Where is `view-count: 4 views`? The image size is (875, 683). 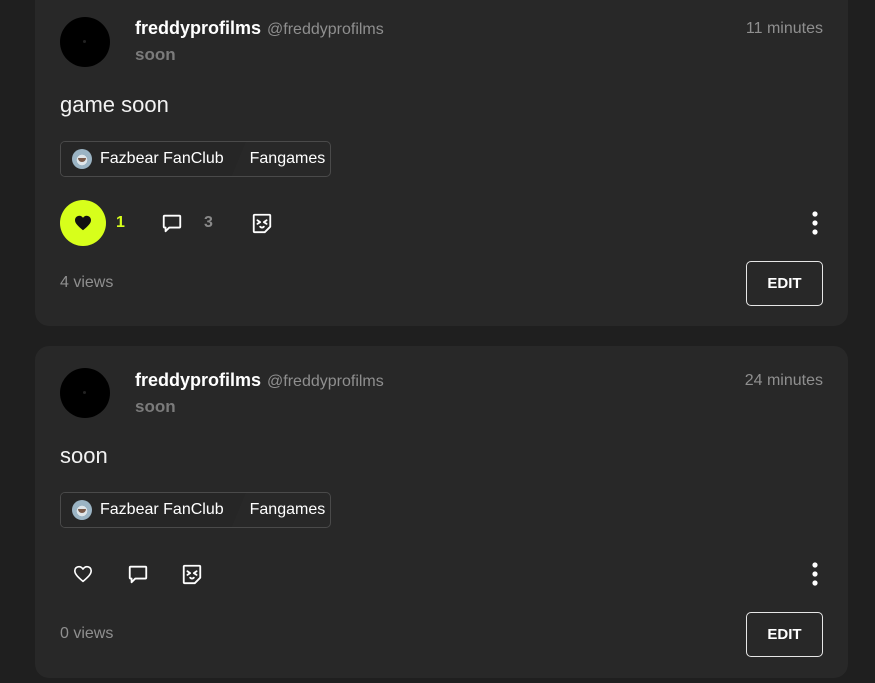
view-count: 4 views is located at coordinates (87, 282).